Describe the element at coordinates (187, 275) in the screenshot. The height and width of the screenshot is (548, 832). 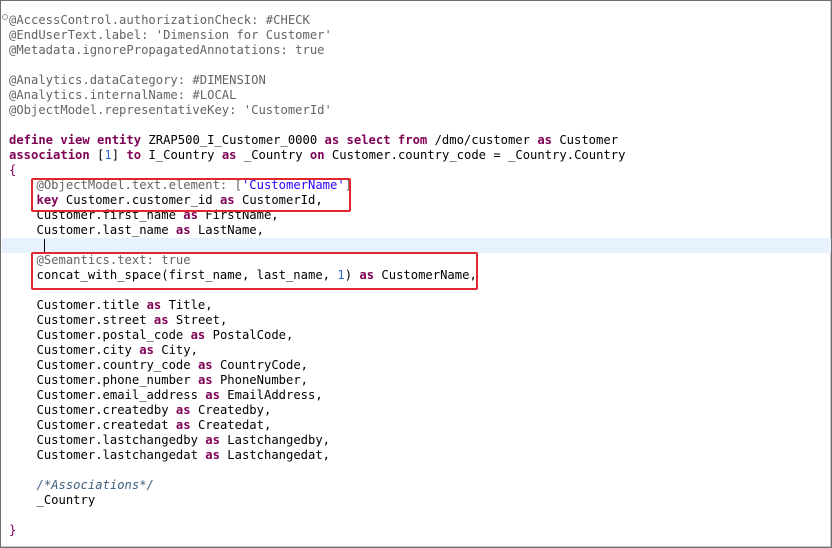
I see `code-text: concat_with_space(first_name, last_name,` at that location.